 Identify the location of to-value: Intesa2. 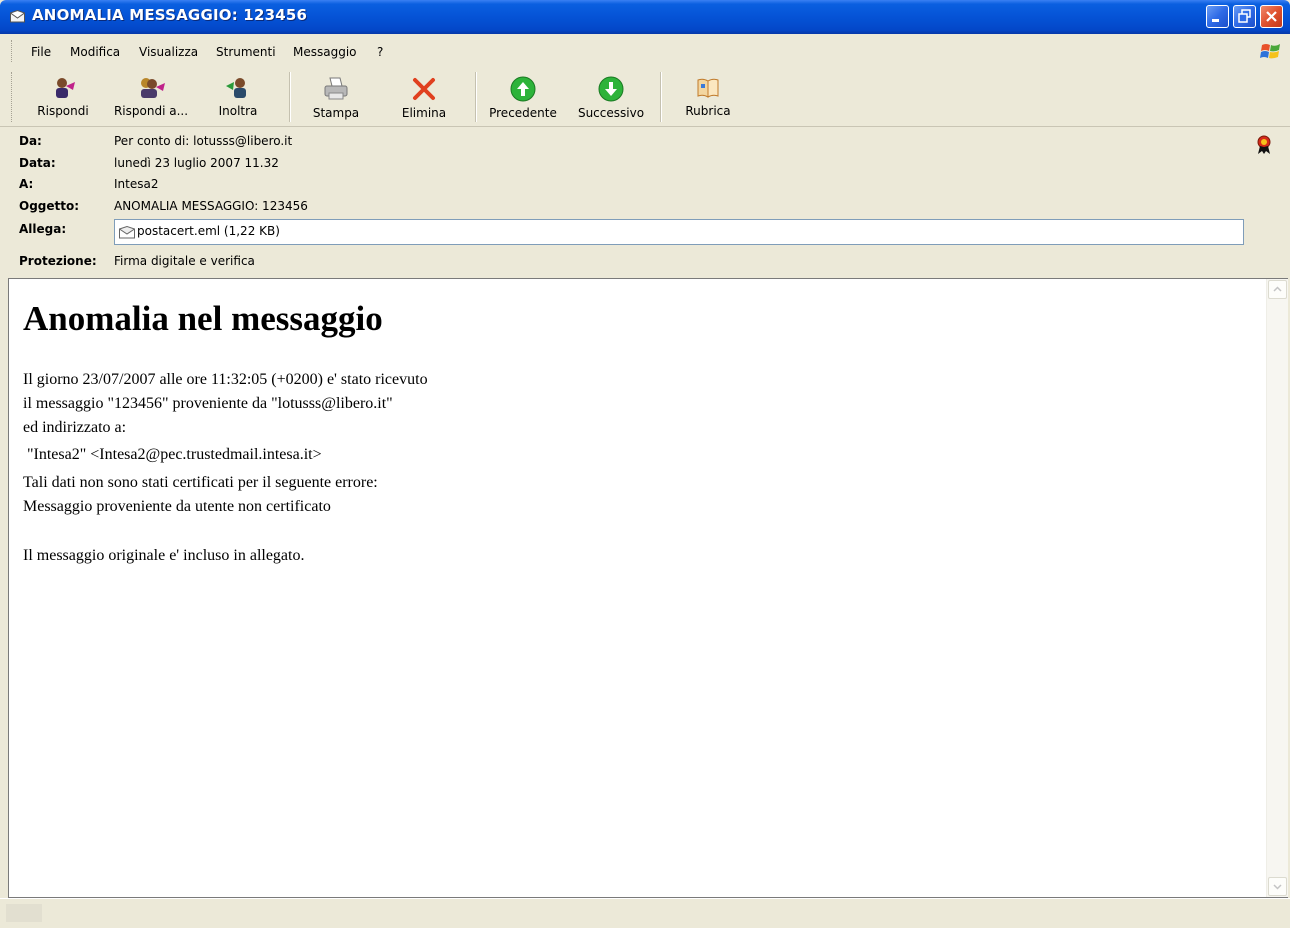
(136, 184).